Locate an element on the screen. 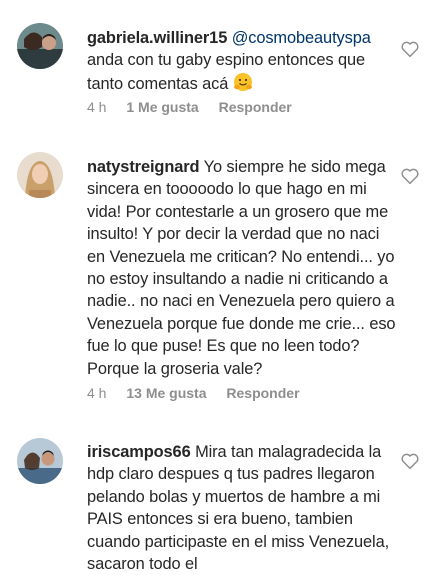  comment-meta: 4 h 1 Me gusta Responder is located at coordinates (197, 107).